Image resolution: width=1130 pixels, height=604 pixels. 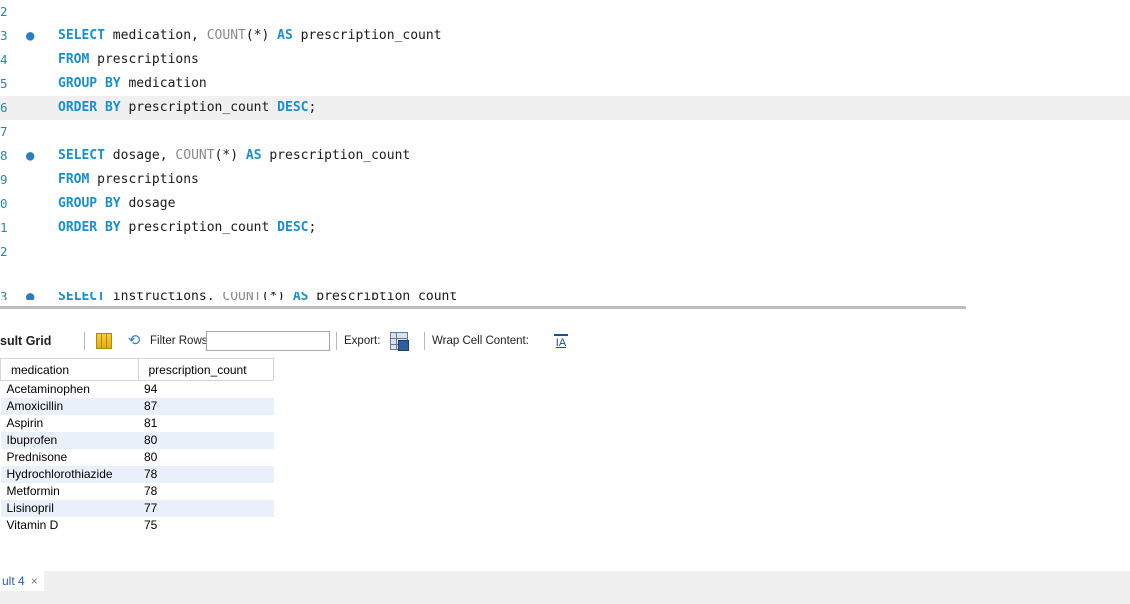 I want to click on grid-layout-icon, so click(x=104, y=341).